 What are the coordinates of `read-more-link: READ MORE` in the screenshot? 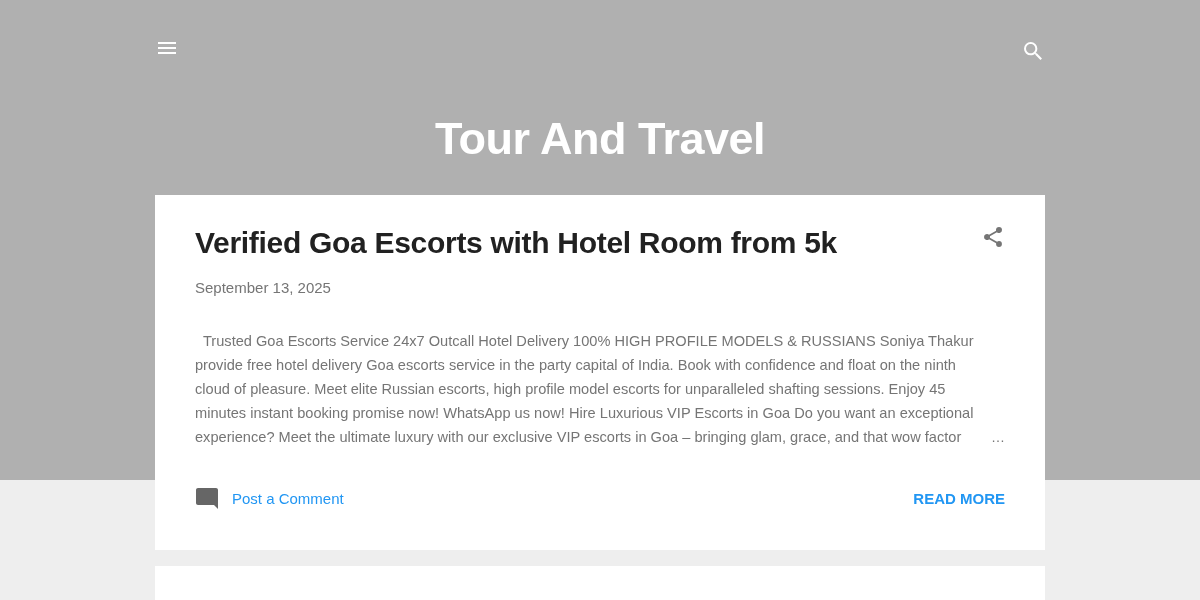 It's located at (959, 498).